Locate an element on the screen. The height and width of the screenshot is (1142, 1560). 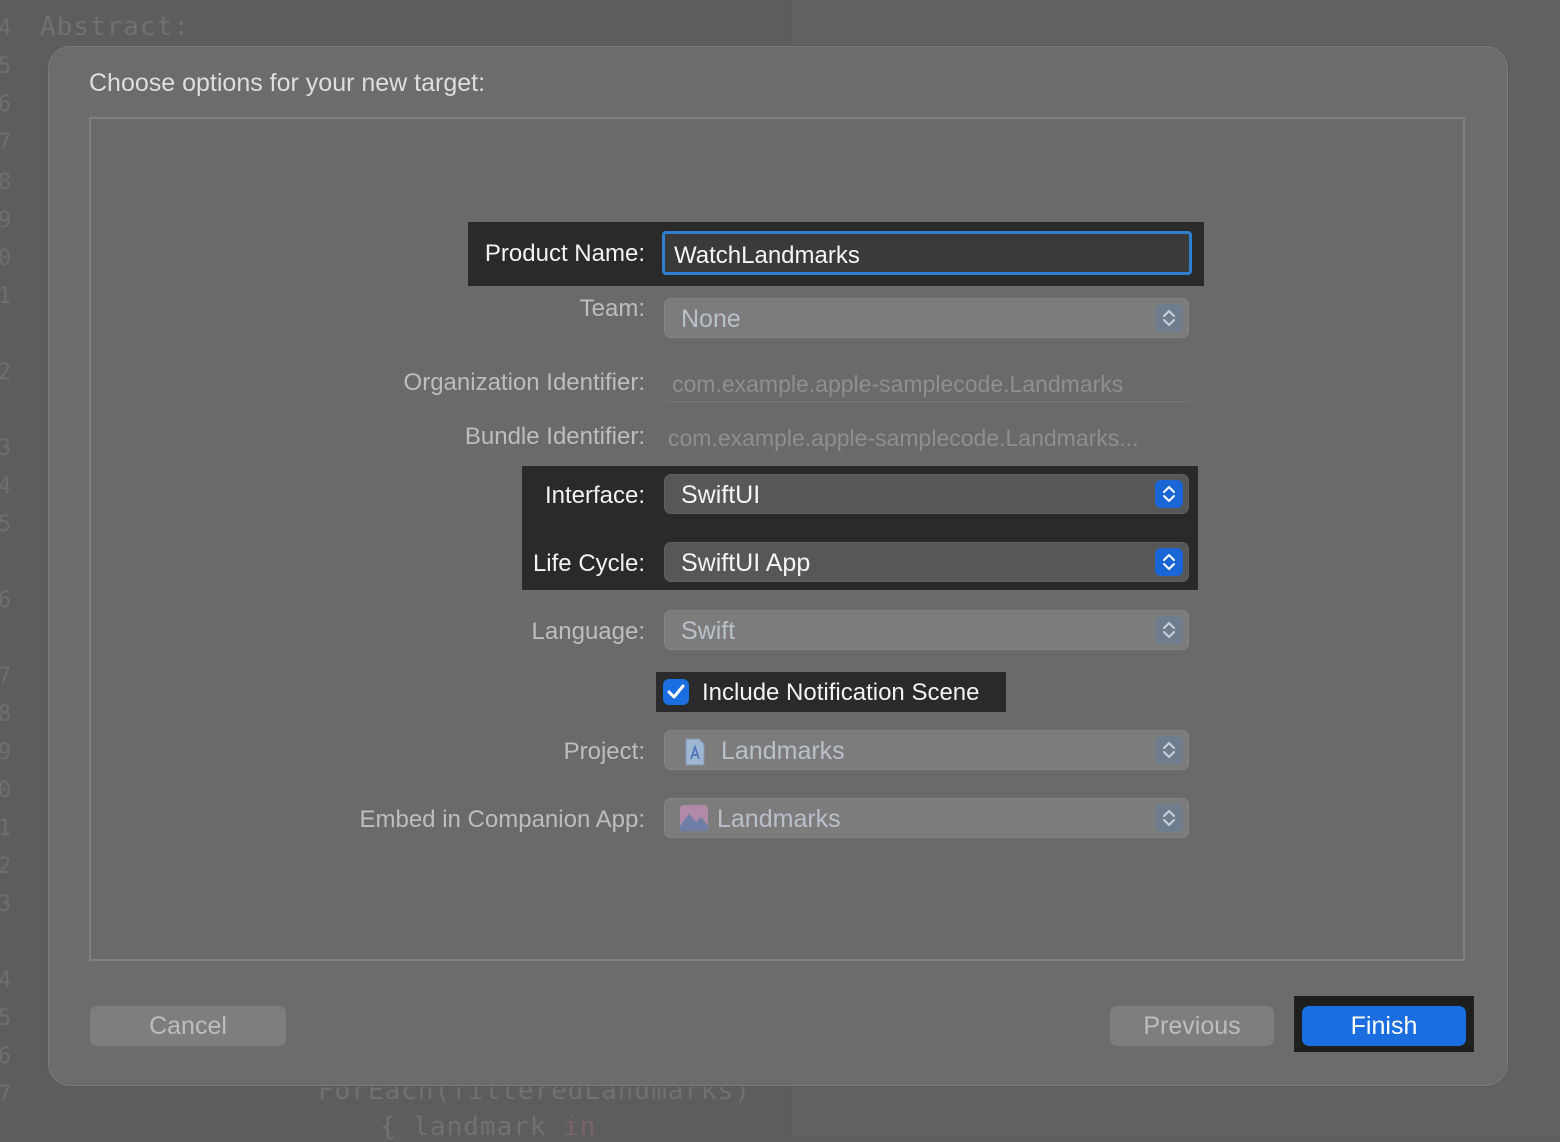
organization-identifier-label: Organization Identifier: is located at coordinates (524, 382).